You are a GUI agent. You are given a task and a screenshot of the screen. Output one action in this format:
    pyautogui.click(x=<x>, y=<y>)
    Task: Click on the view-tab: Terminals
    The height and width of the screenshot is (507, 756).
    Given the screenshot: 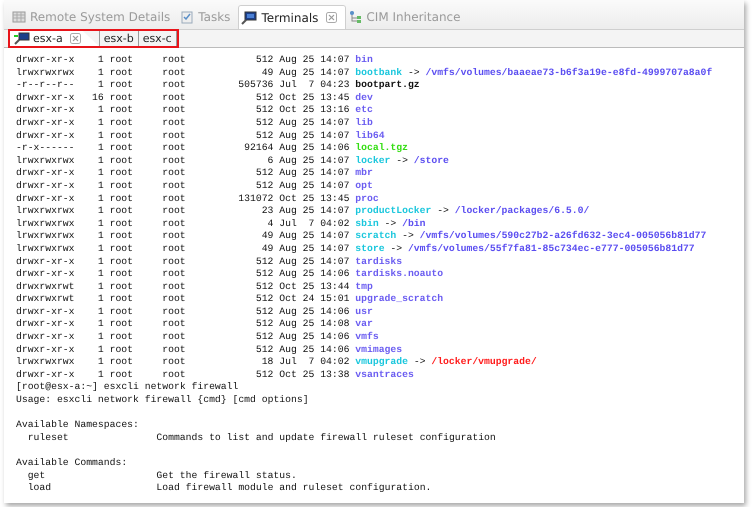 What is the action you would take?
    pyautogui.click(x=292, y=17)
    